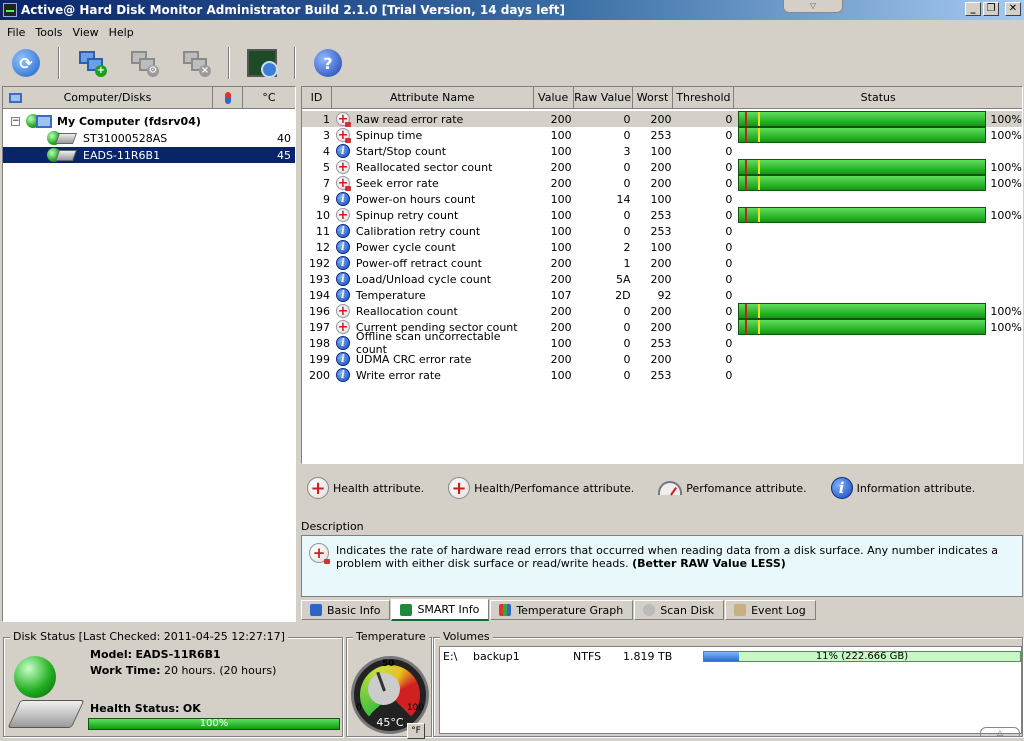 Image resolution: width=1024 pixels, height=741 pixels. What do you see at coordinates (298, 354) in the screenshot?
I see `panel-splitter` at bounding box center [298, 354].